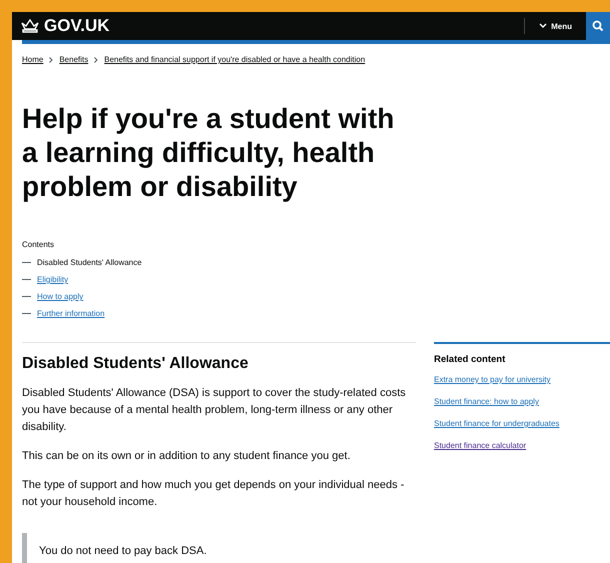 This screenshot has height=563, width=610. I want to click on search-button, so click(598, 26).